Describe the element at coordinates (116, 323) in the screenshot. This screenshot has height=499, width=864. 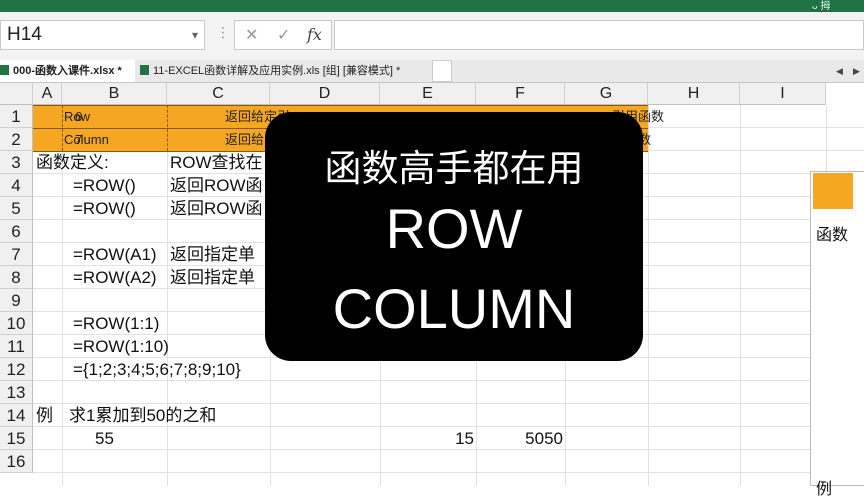
I see `cell-b10: =ROW(1:1)` at that location.